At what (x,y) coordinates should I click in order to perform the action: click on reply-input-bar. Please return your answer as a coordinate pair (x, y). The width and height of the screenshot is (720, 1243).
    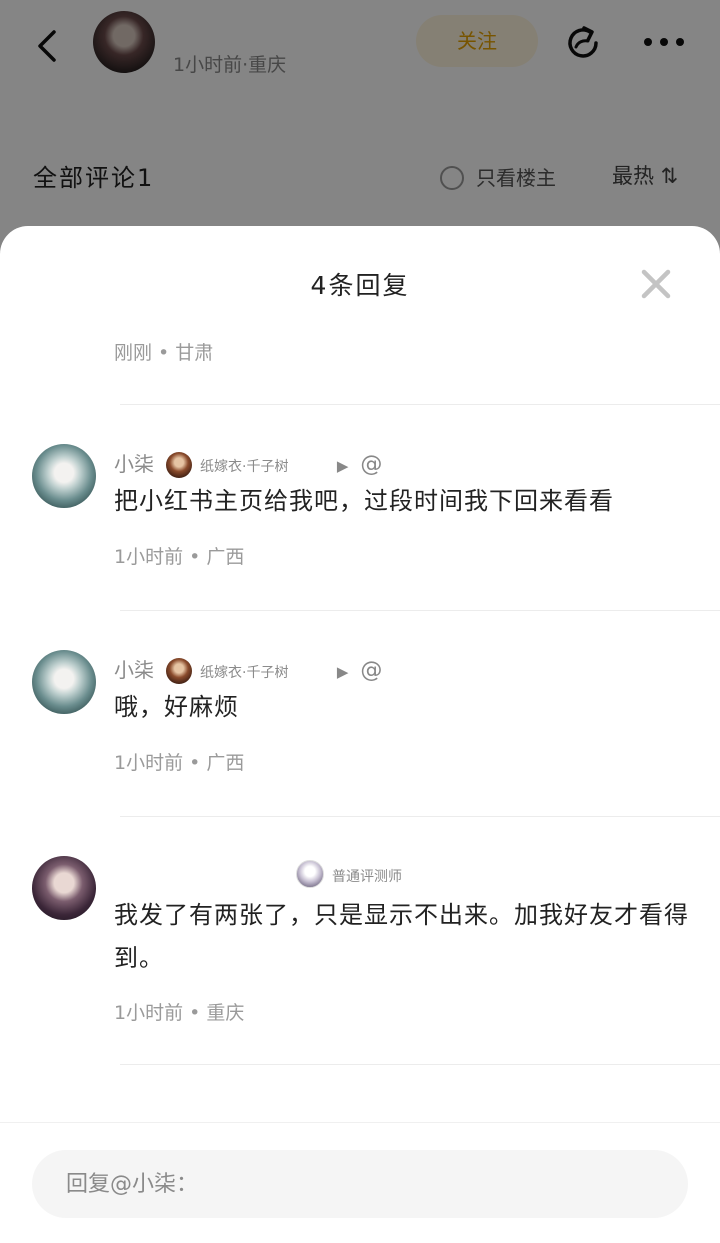
    Looking at the image, I should click on (360, 1182).